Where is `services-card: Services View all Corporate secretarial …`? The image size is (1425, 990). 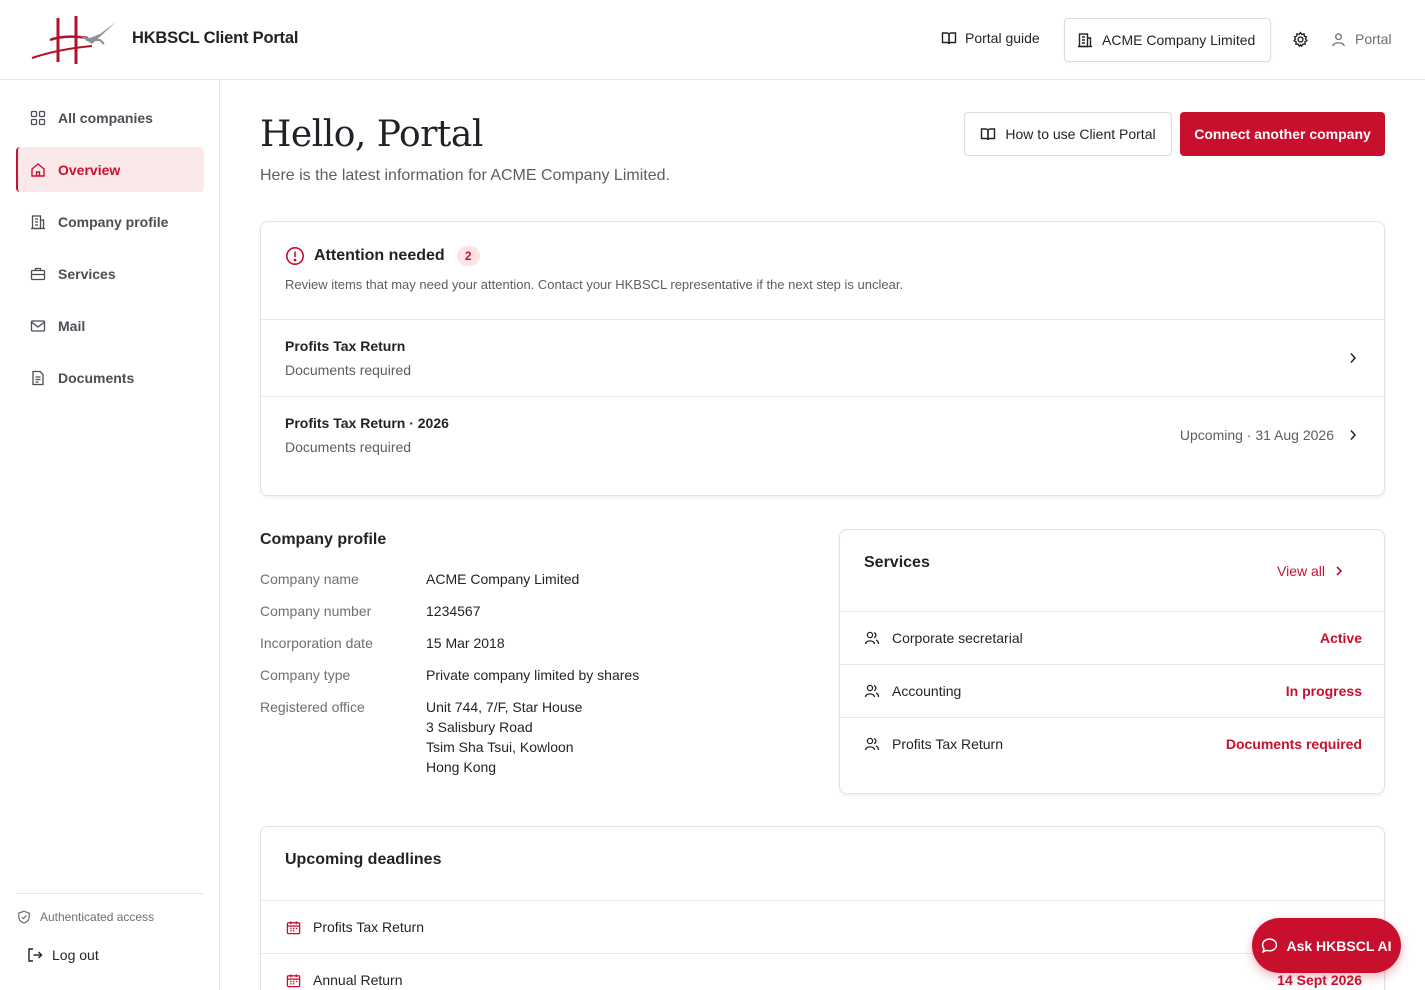 services-card: Services View all Corporate secretarial … is located at coordinates (1112, 661).